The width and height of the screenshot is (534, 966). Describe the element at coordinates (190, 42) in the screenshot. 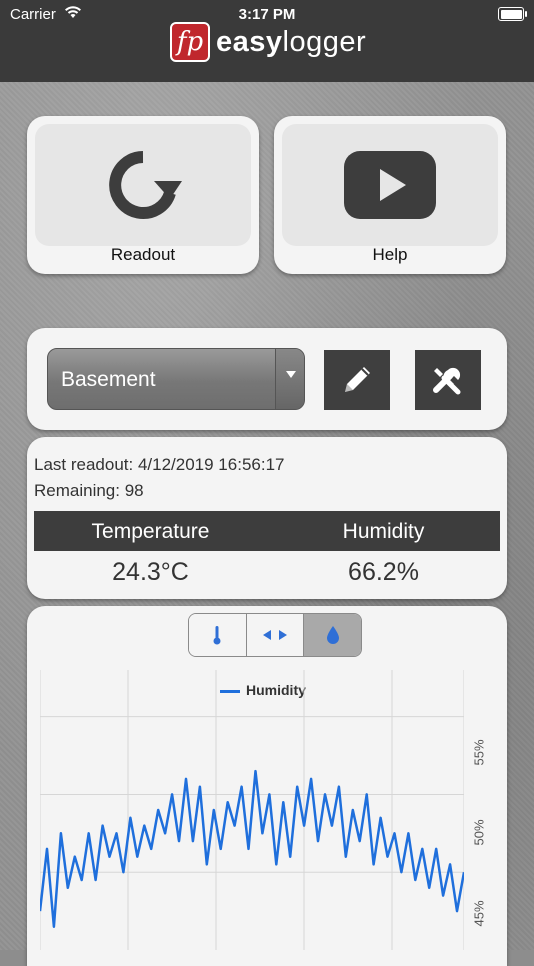

I see `logo-mark: fp` at that location.